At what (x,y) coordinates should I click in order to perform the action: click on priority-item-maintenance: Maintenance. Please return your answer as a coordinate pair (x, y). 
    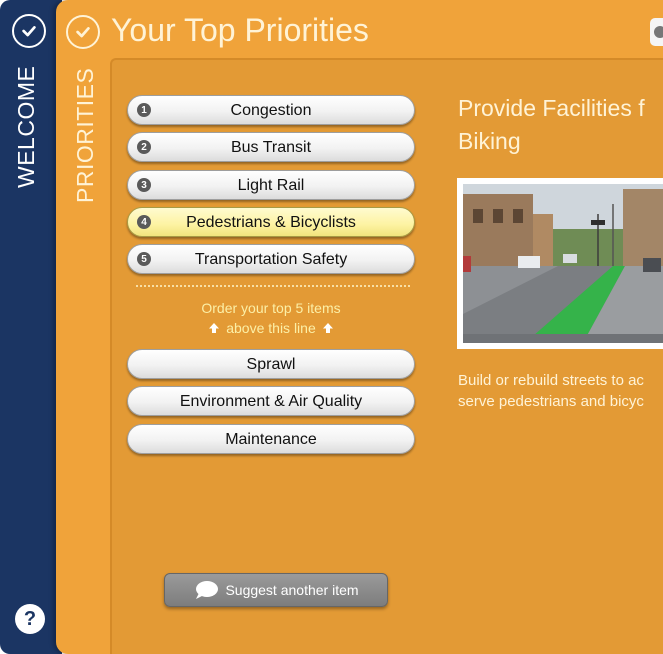
    Looking at the image, I should click on (271, 439).